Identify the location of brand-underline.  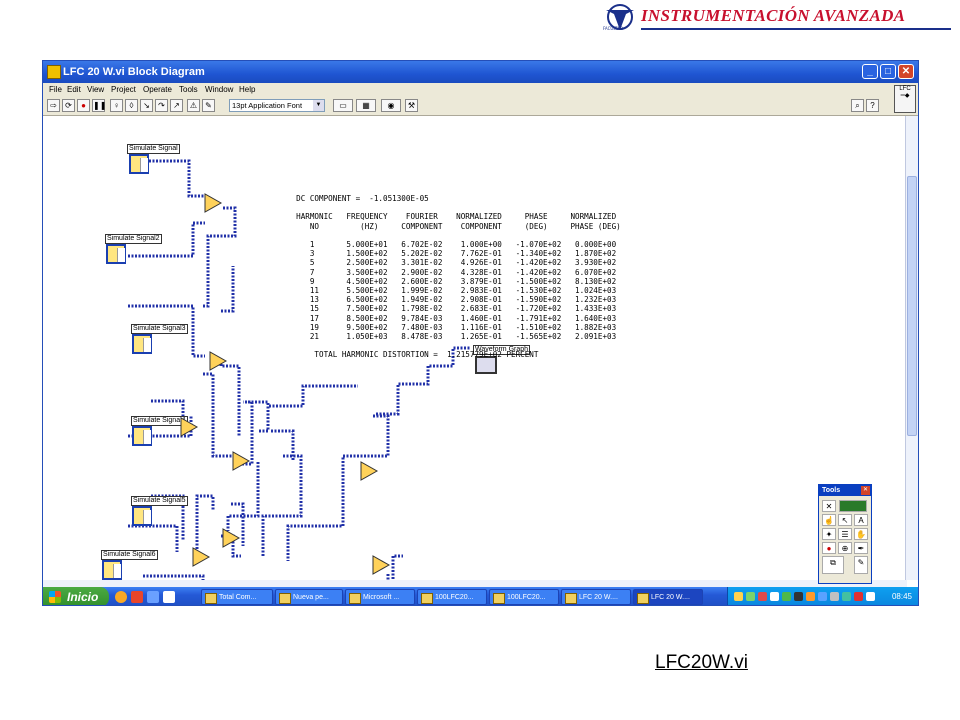
(796, 29).